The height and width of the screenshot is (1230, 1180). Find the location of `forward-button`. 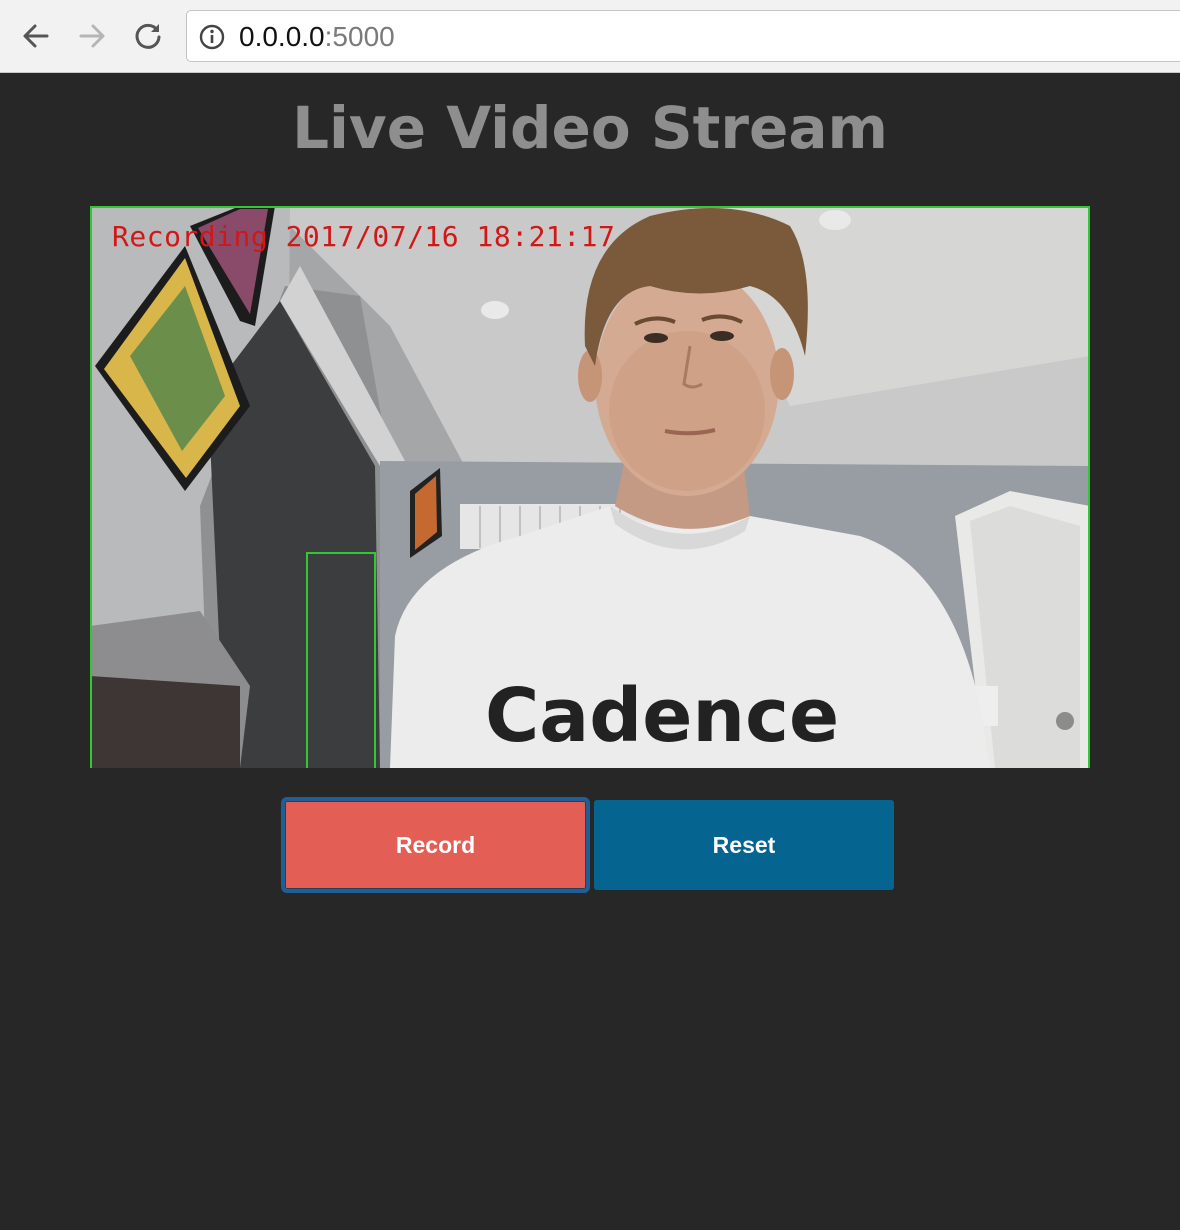

forward-button is located at coordinates (92, 36).